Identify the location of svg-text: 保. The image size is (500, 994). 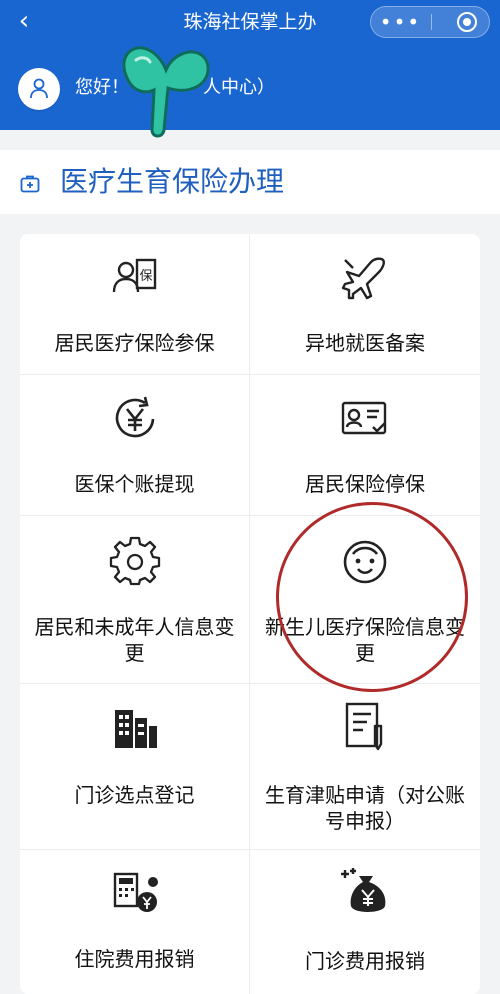
(145, 276).